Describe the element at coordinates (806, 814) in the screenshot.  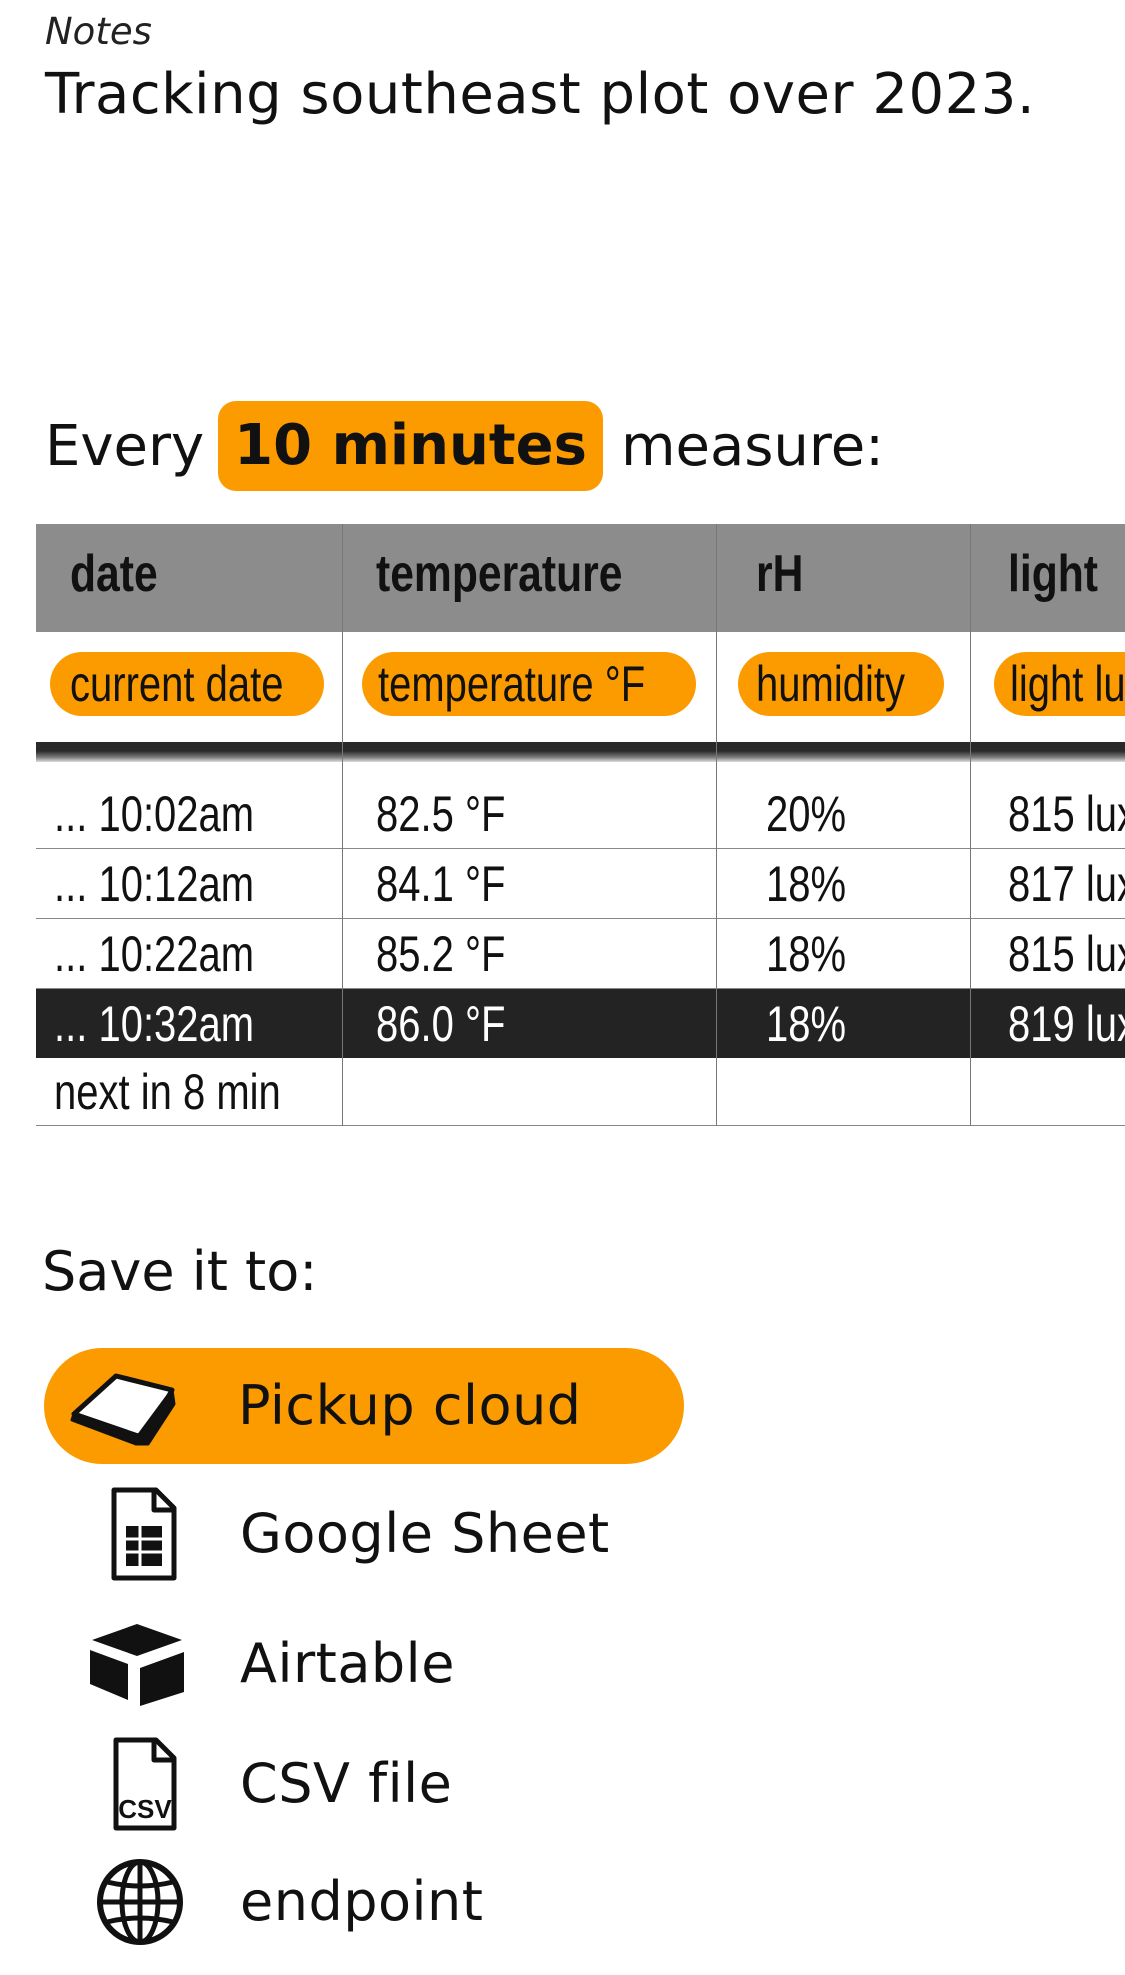
I see `cell-humidity: 20%` at that location.